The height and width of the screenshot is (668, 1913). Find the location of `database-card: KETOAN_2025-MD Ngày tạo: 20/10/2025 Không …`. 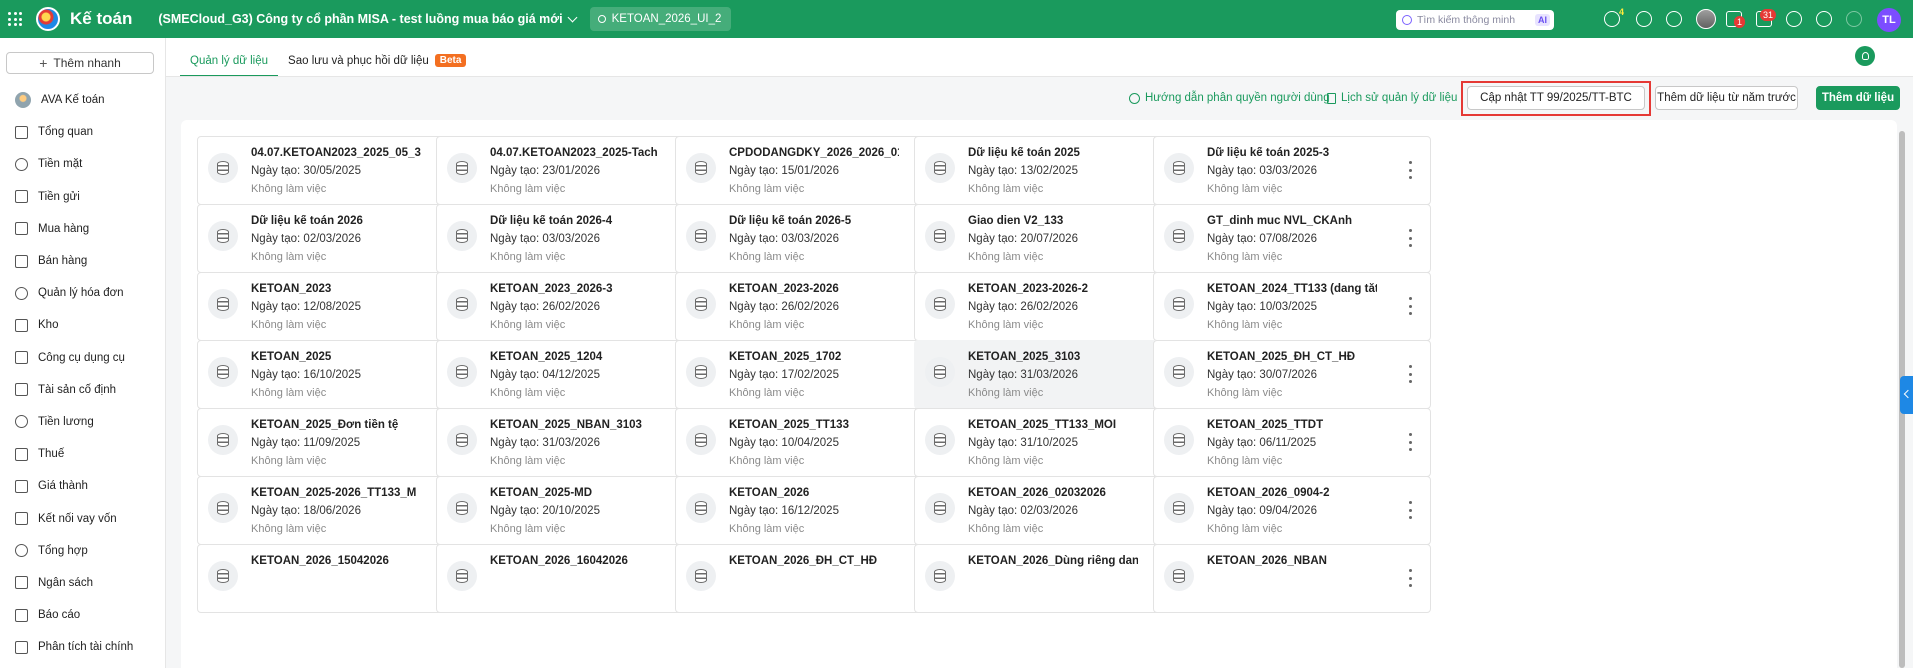

database-card: KETOAN_2025-MD Ngày tạo: 20/10/2025 Không … is located at coordinates (575, 510).